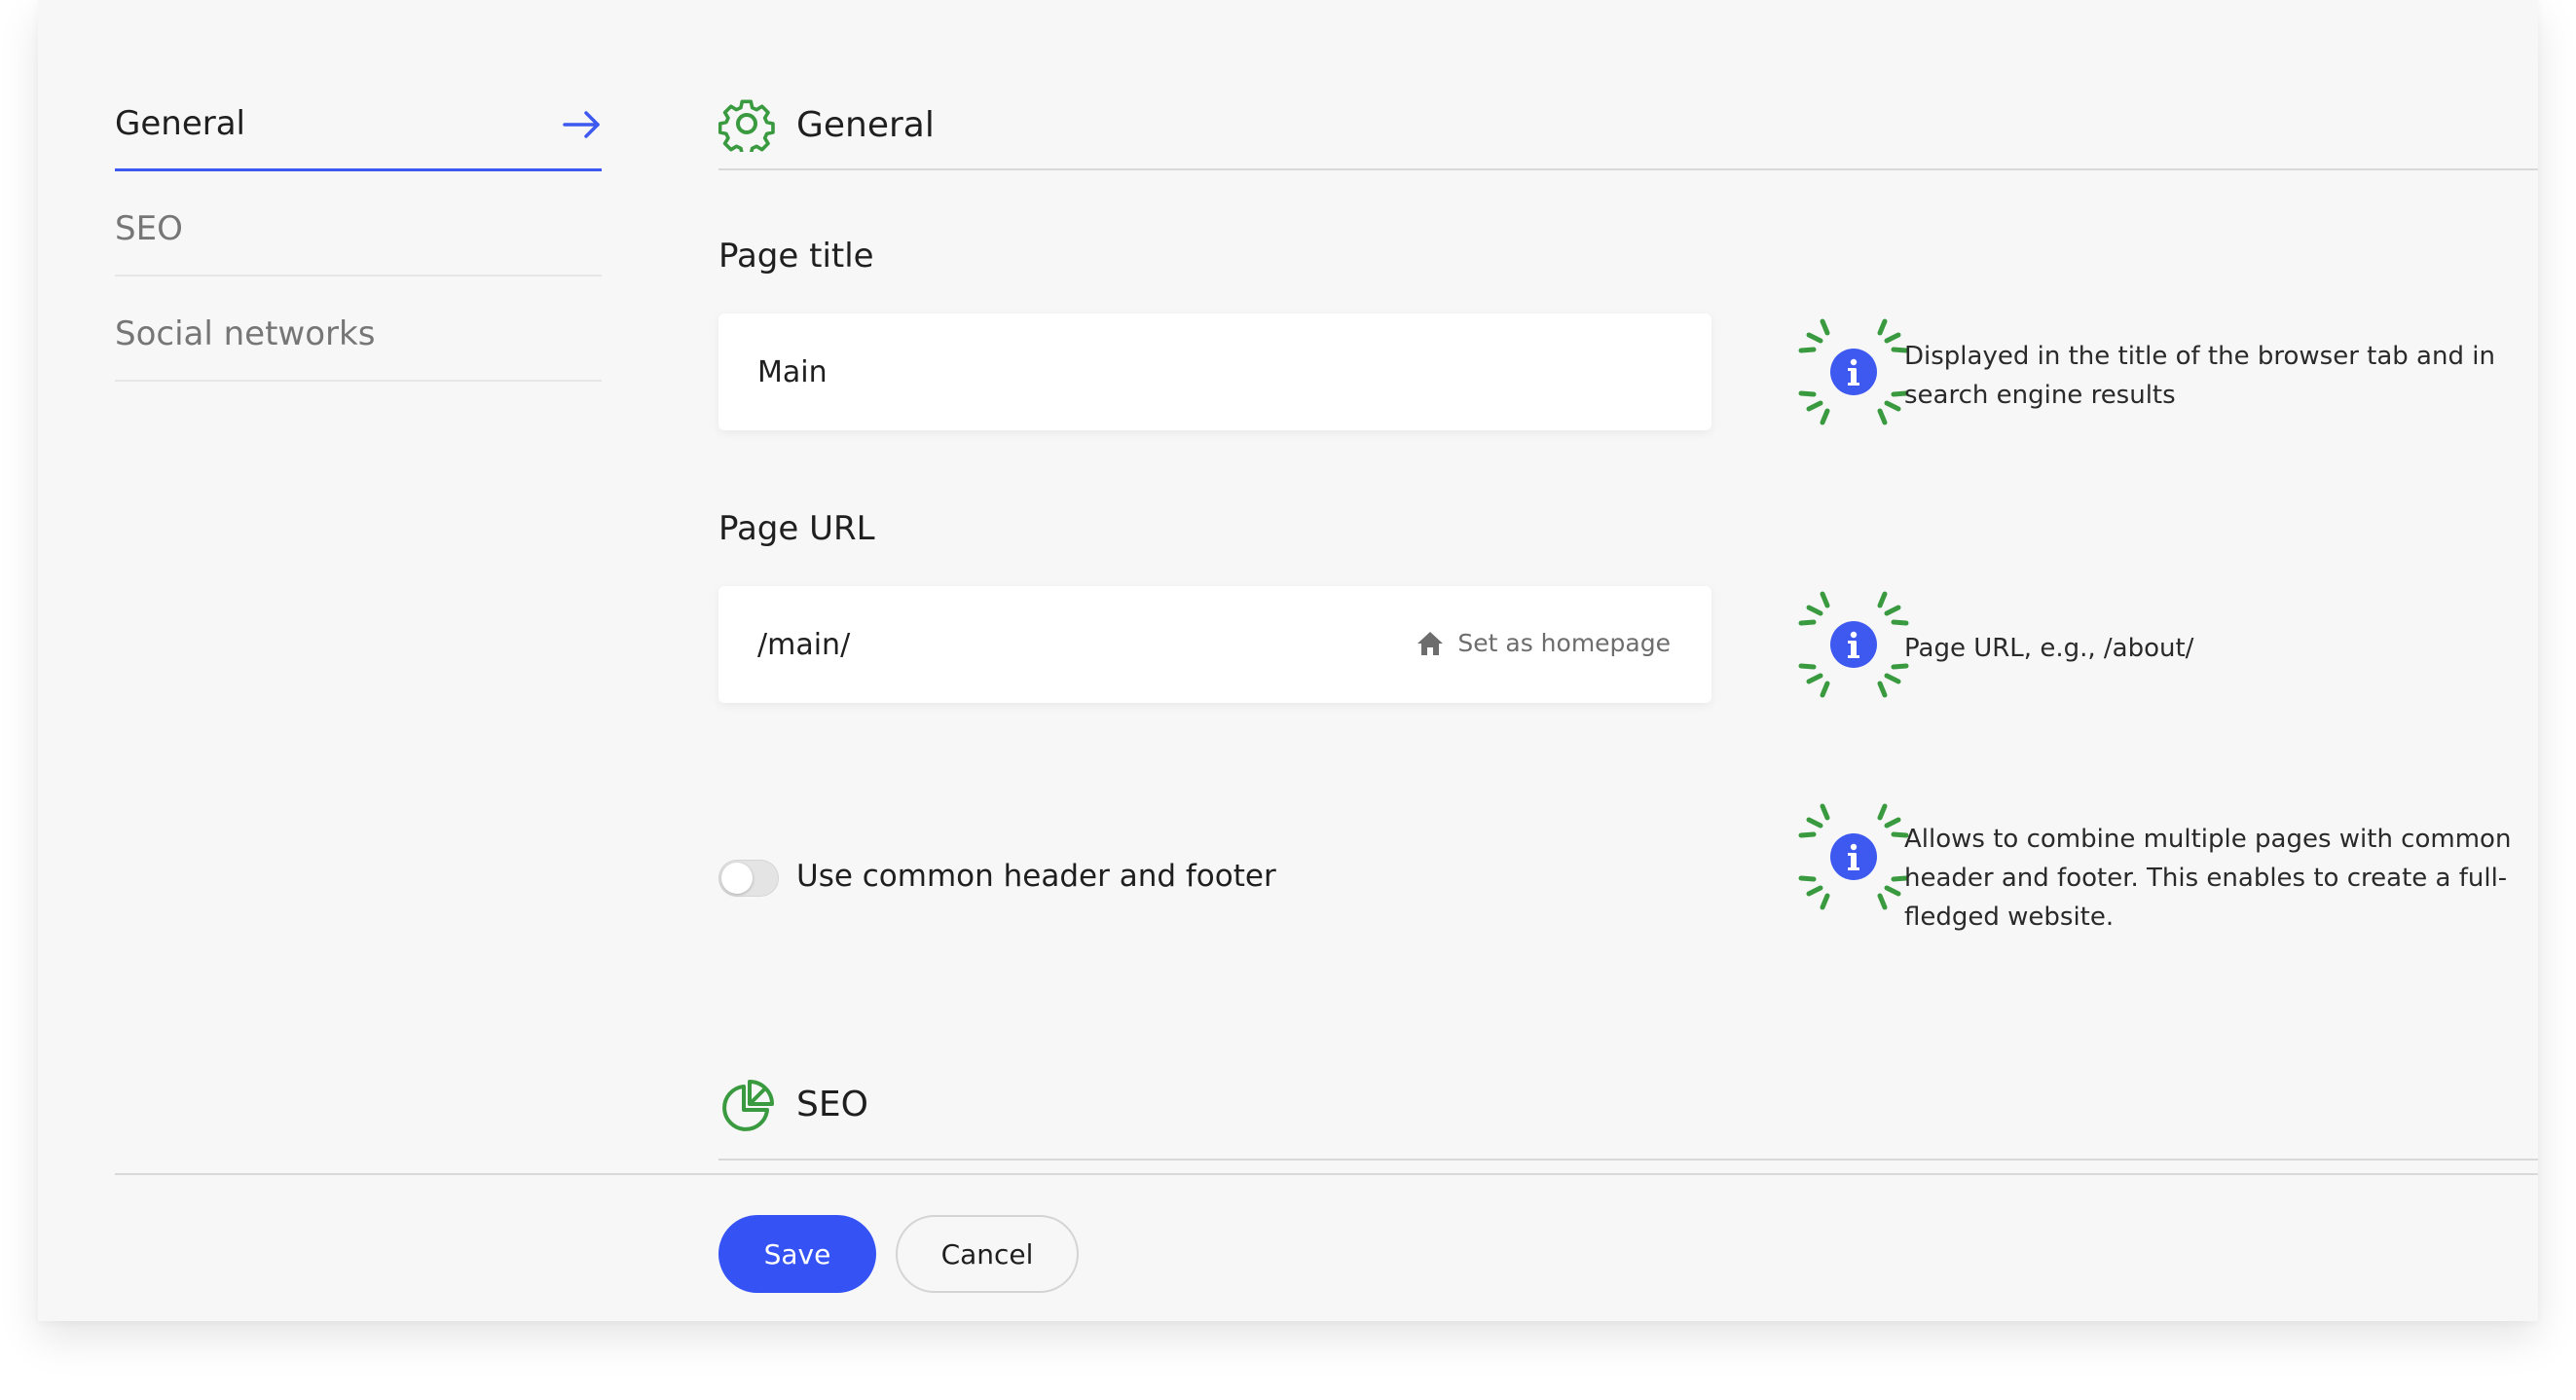 Image resolution: width=2576 pixels, height=1400 pixels. Describe the element at coordinates (832, 1104) in the screenshot. I see `section-title: SEO` at that location.